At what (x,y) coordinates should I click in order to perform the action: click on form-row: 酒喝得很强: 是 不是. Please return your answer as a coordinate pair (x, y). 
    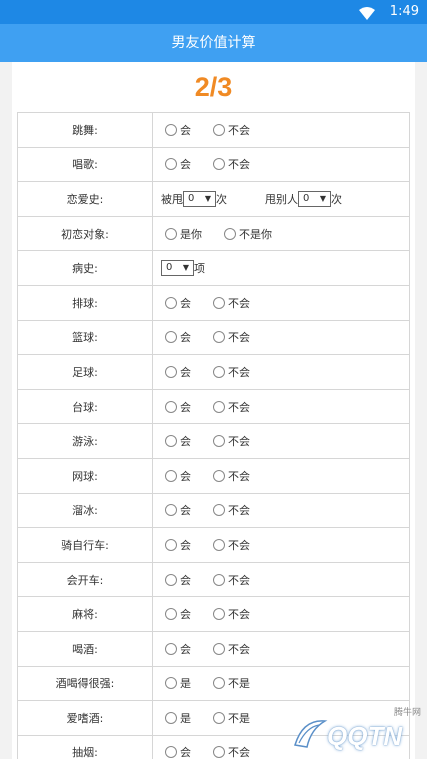
    Looking at the image, I should click on (213, 683).